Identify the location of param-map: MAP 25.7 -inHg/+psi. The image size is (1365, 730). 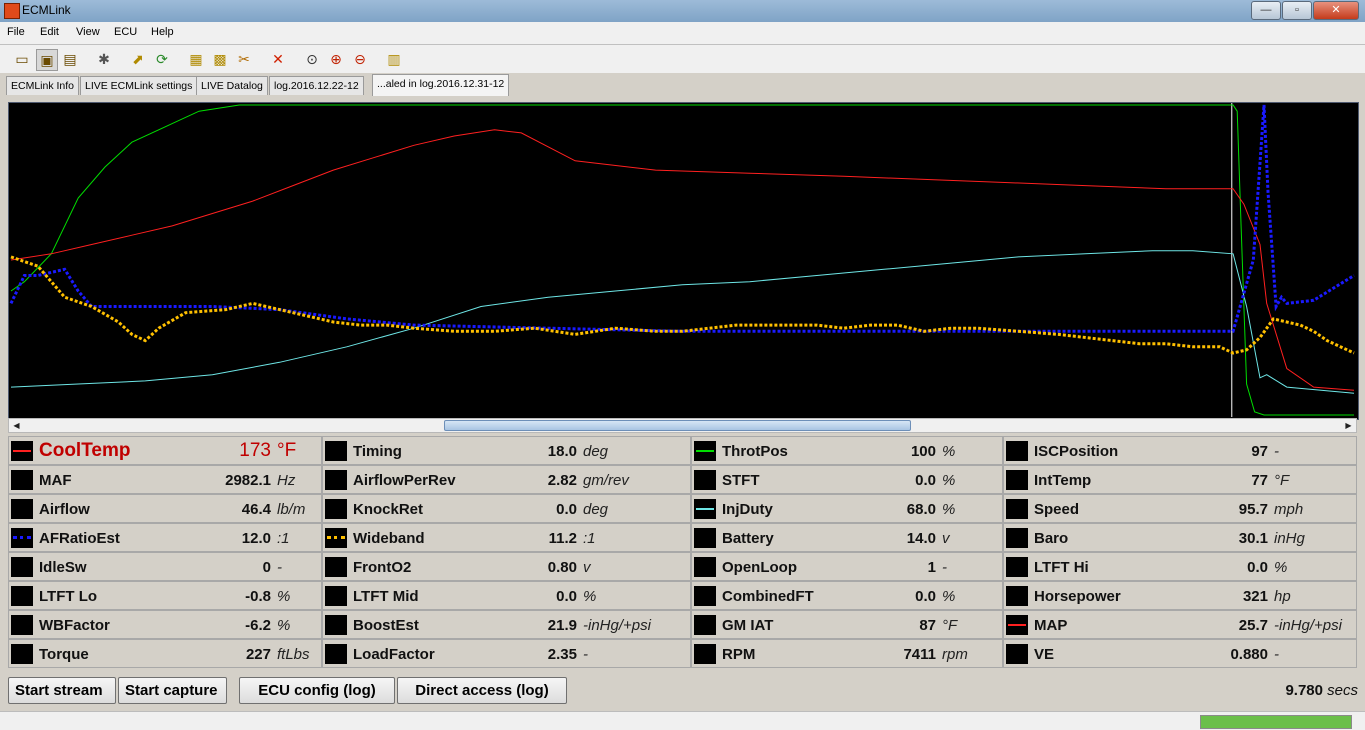
(1180, 624).